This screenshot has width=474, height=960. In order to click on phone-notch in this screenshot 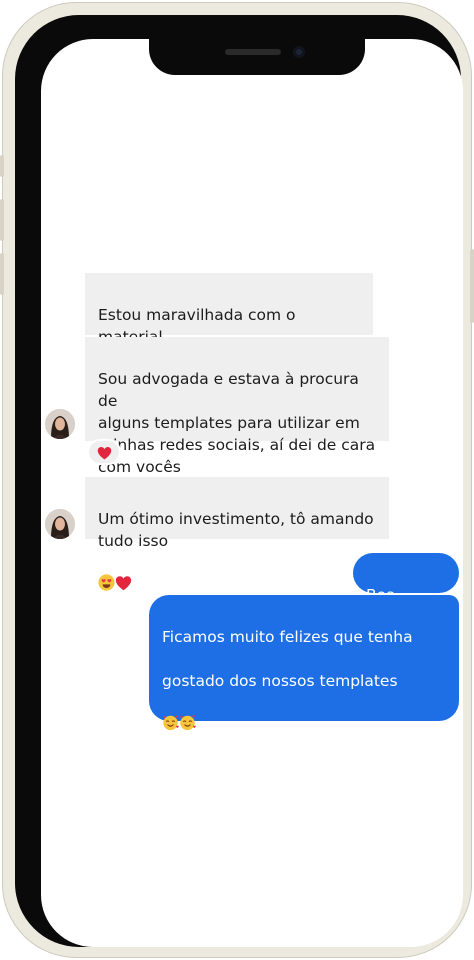, I will do `click(257, 56)`.